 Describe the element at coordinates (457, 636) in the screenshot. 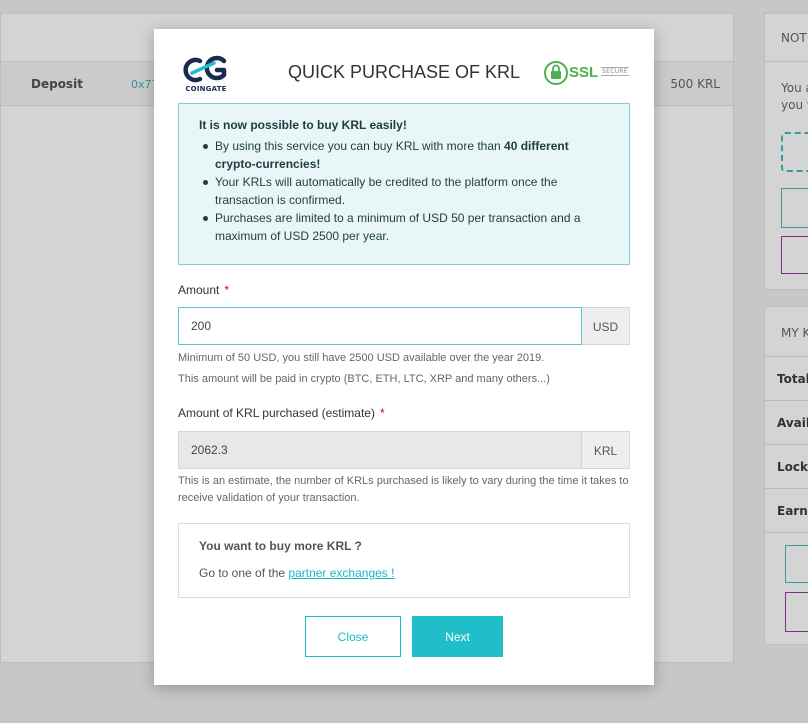

I see `next-button: Next` at that location.